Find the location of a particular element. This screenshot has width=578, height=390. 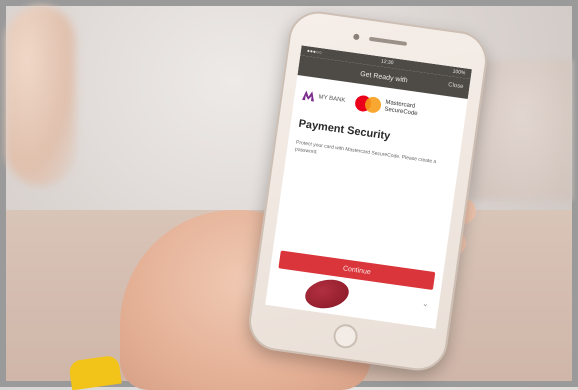

mastercard-label: Mastercard SecureCode is located at coordinates (400, 108).